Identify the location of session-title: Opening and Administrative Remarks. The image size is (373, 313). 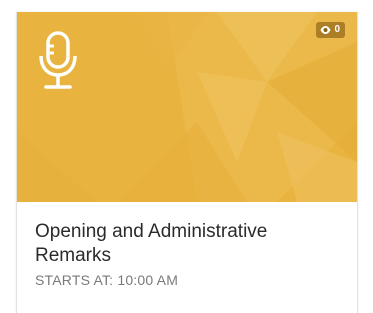
(190, 244).